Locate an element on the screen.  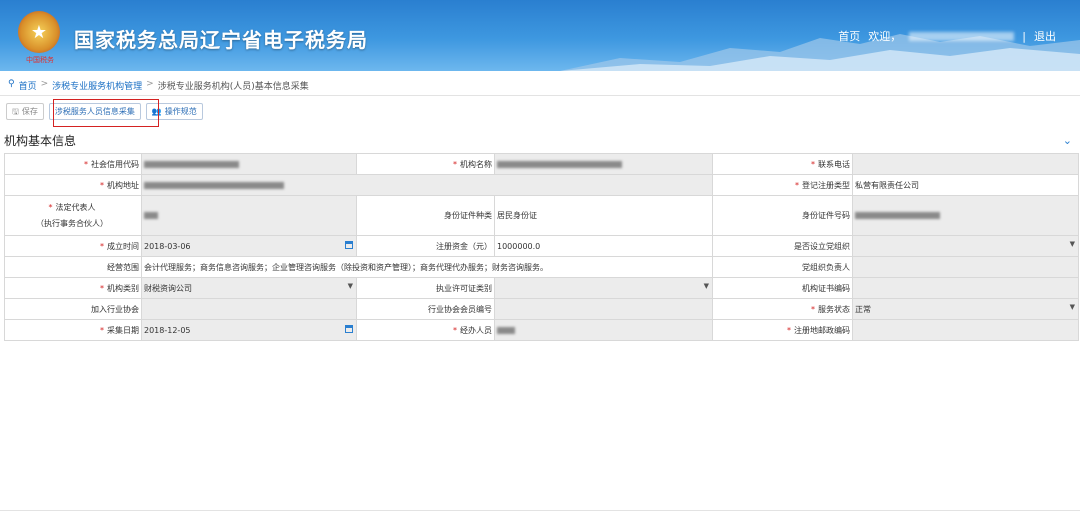
phone-field is located at coordinates (965, 164).